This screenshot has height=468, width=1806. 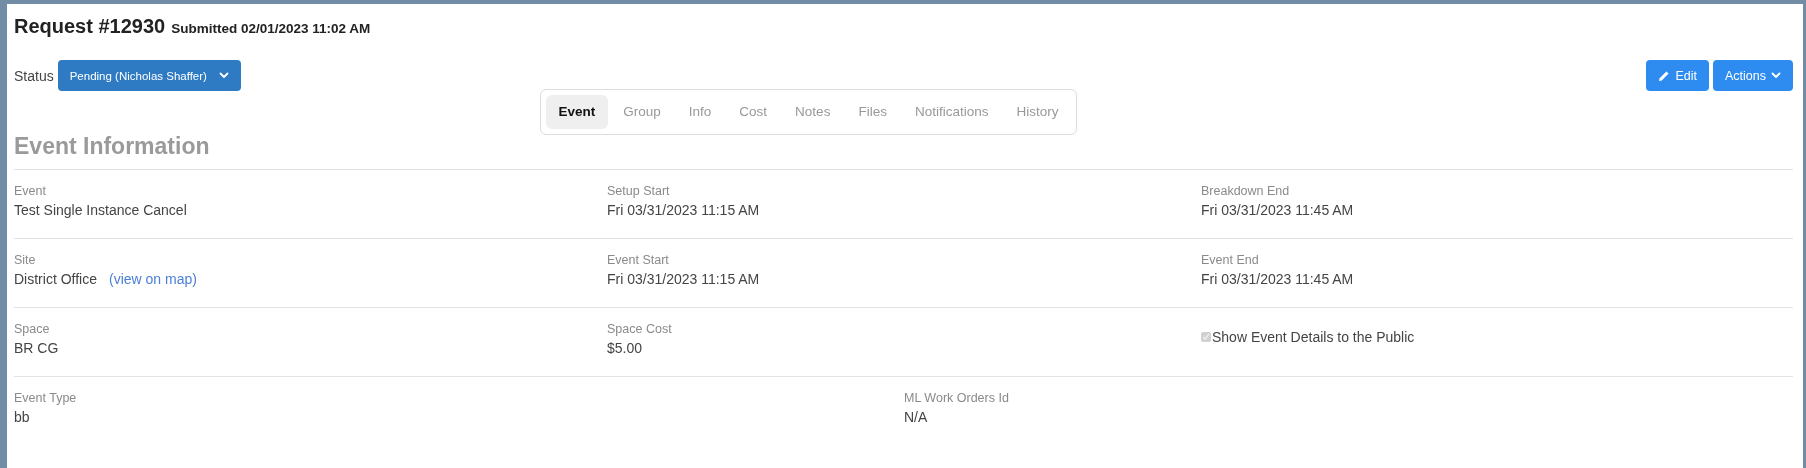 What do you see at coordinates (25, 260) in the screenshot?
I see `field-label: Site` at bounding box center [25, 260].